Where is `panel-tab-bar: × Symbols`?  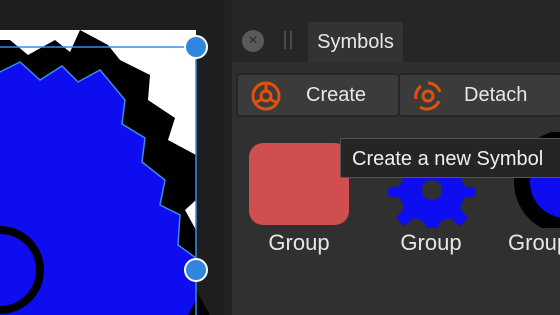 panel-tab-bar: × Symbols is located at coordinates (396, 31).